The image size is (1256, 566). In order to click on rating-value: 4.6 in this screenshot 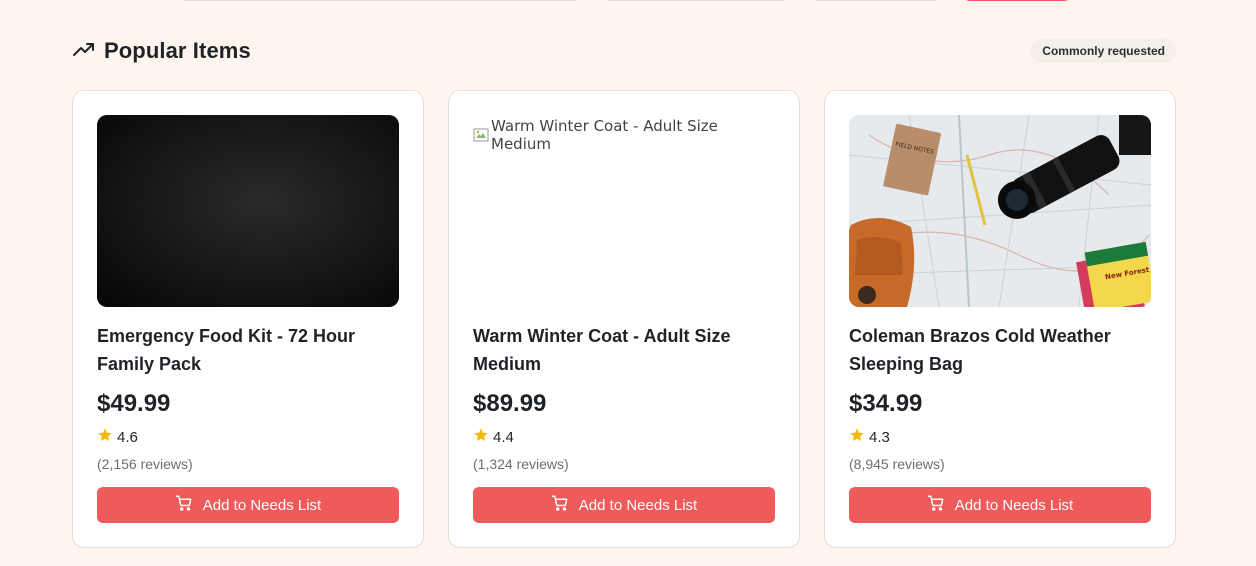, I will do `click(127, 437)`.